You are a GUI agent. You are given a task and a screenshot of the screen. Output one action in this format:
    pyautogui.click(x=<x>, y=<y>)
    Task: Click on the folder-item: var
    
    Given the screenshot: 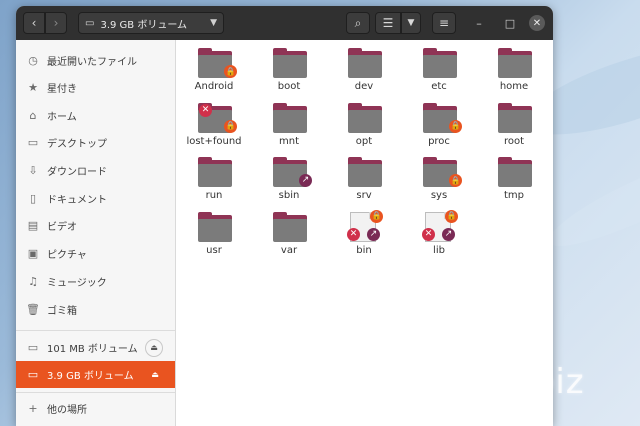 What is the action you would take?
    pyautogui.click(x=289, y=237)
    